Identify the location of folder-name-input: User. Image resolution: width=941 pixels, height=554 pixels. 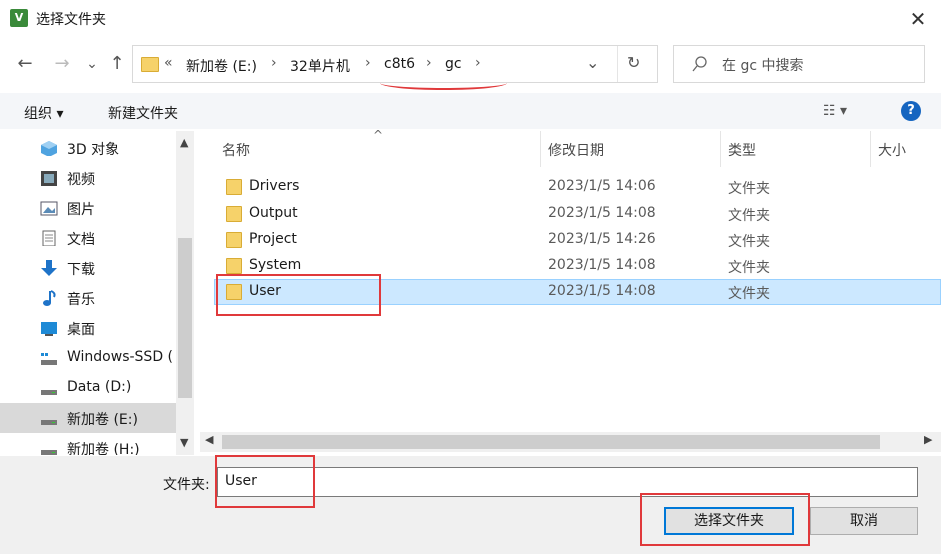
(567, 482).